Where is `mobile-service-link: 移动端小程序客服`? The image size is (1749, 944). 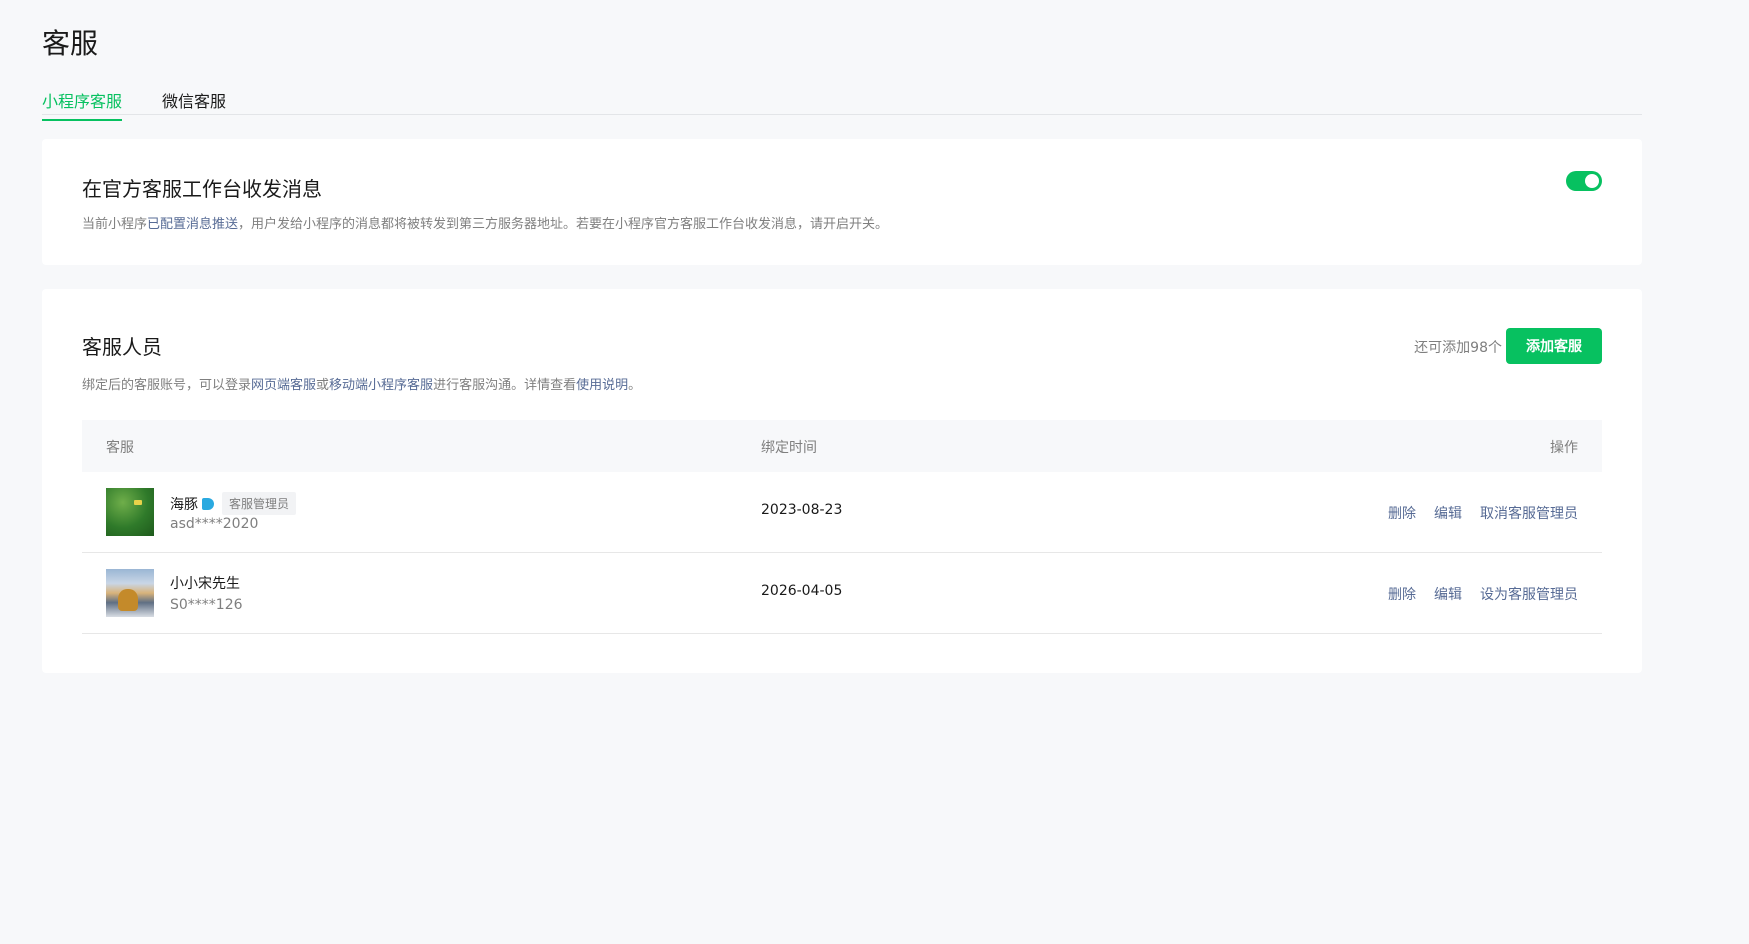
mobile-service-link: 移动端小程序客服 is located at coordinates (381, 385).